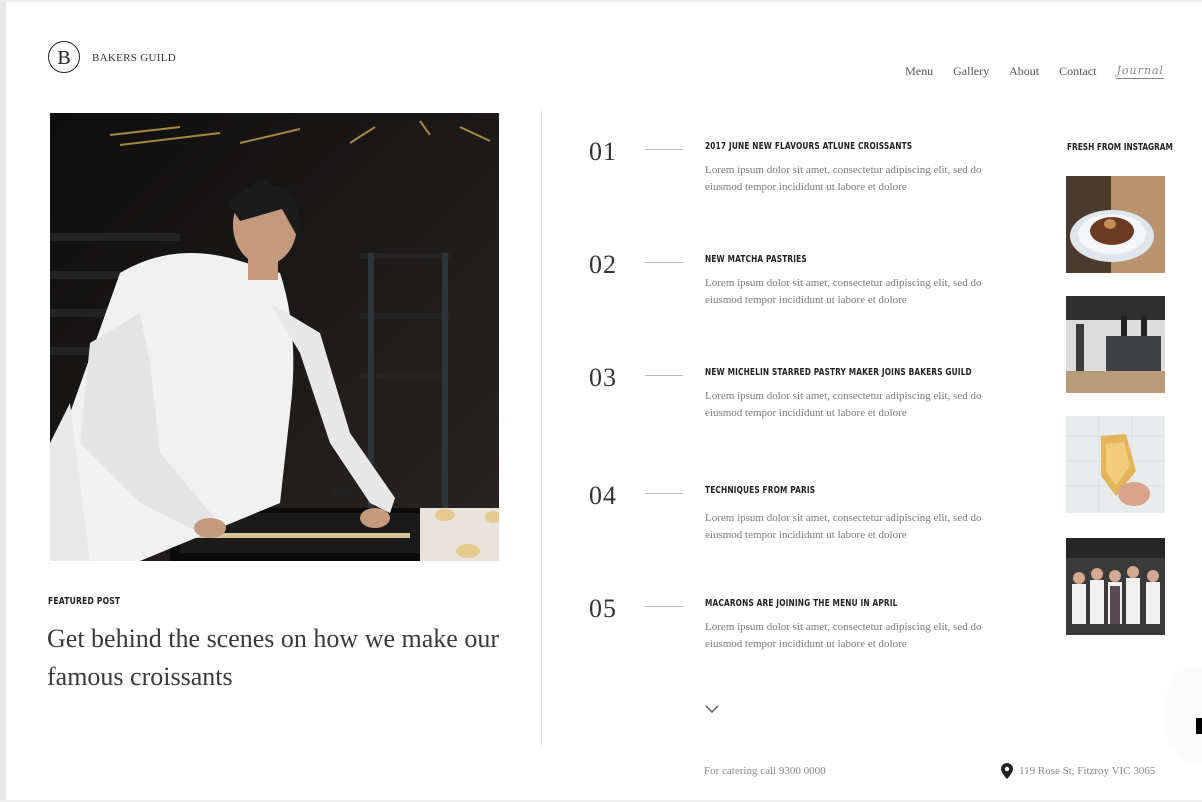  I want to click on post-number: 01, so click(603, 151).